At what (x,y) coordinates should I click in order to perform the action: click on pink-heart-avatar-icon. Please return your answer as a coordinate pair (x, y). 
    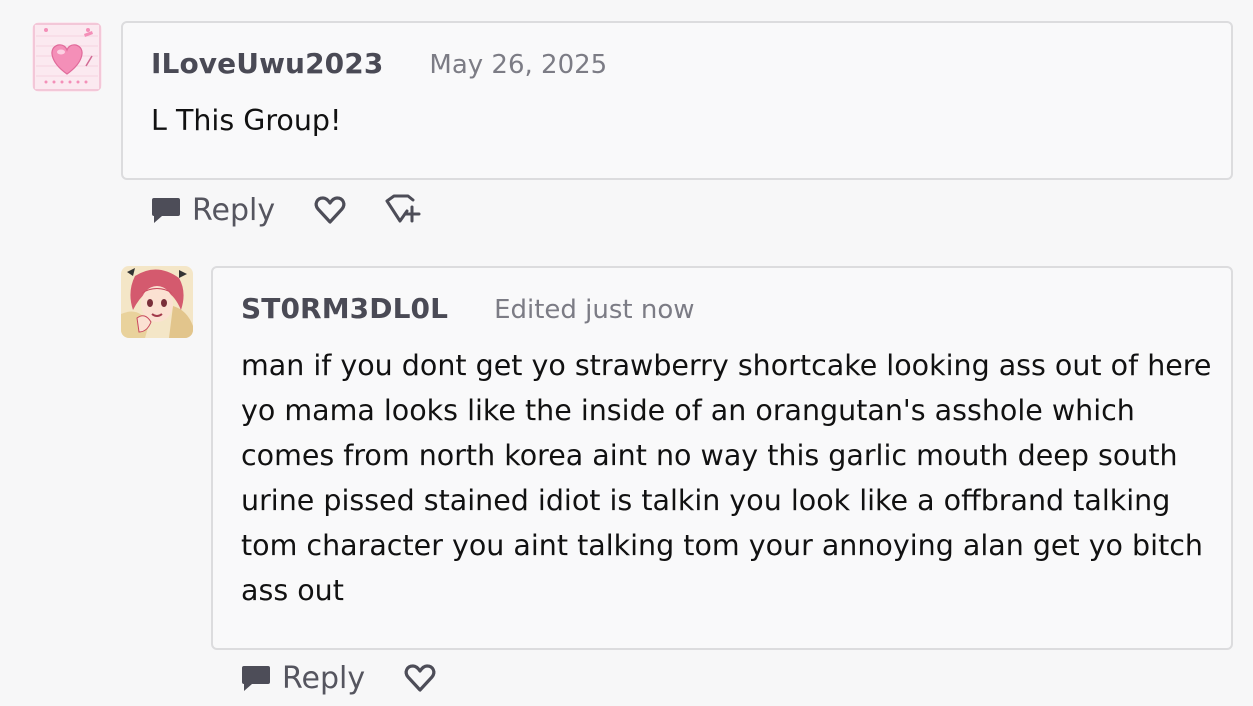
    Looking at the image, I should click on (67, 57).